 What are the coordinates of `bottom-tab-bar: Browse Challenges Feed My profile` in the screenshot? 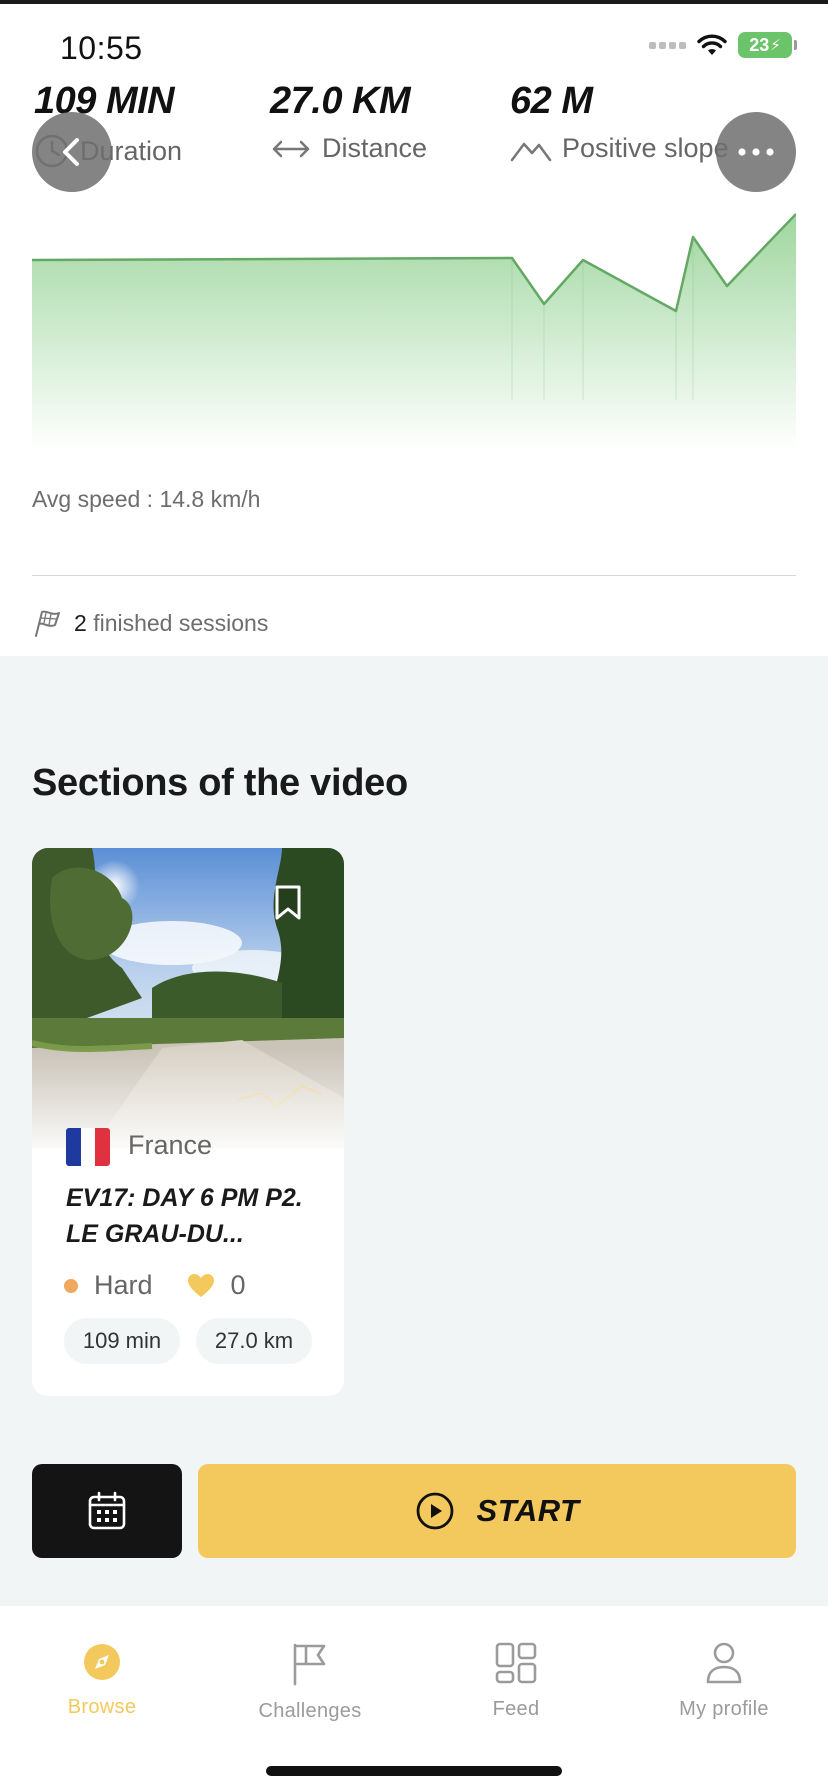 It's located at (414, 1699).